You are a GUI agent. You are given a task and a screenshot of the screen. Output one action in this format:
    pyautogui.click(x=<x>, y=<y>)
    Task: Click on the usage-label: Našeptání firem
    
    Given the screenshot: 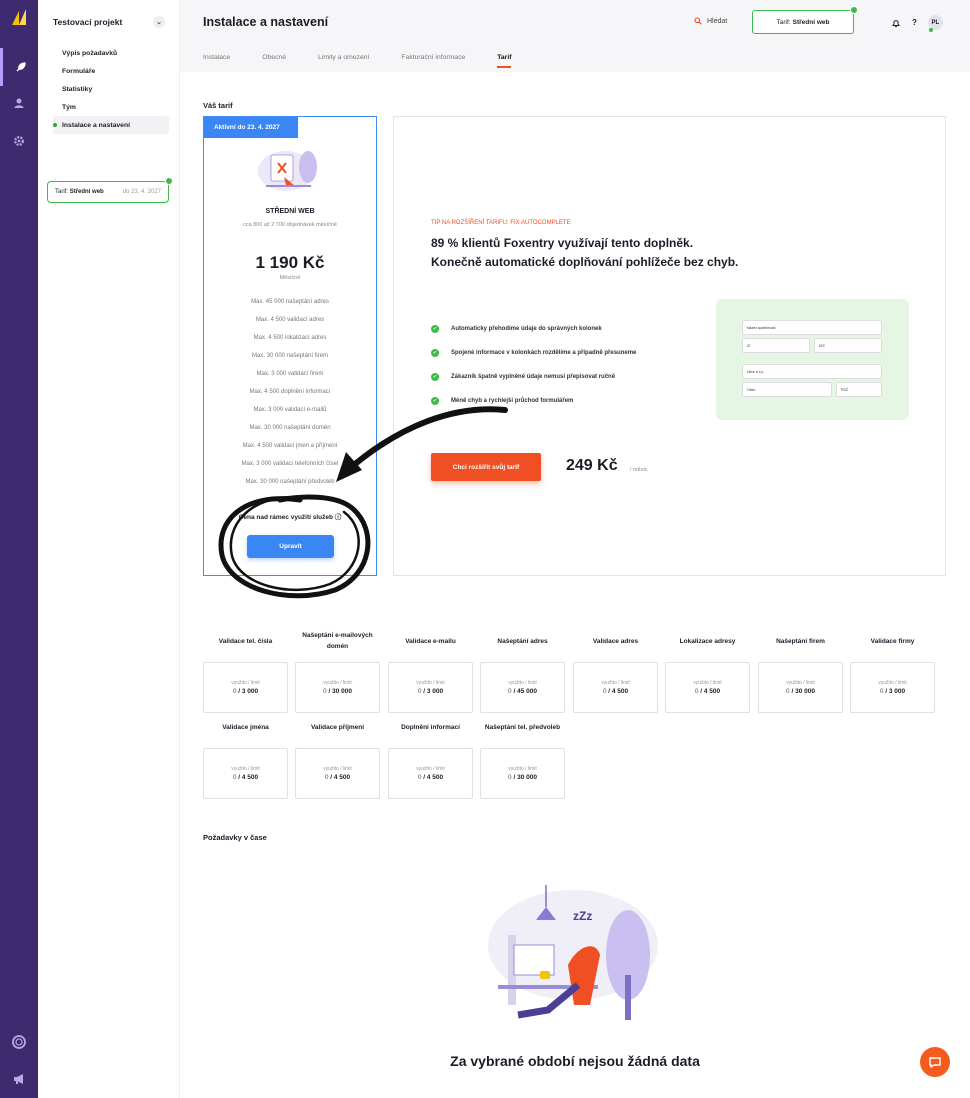 What is the action you would take?
    pyautogui.click(x=800, y=641)
    